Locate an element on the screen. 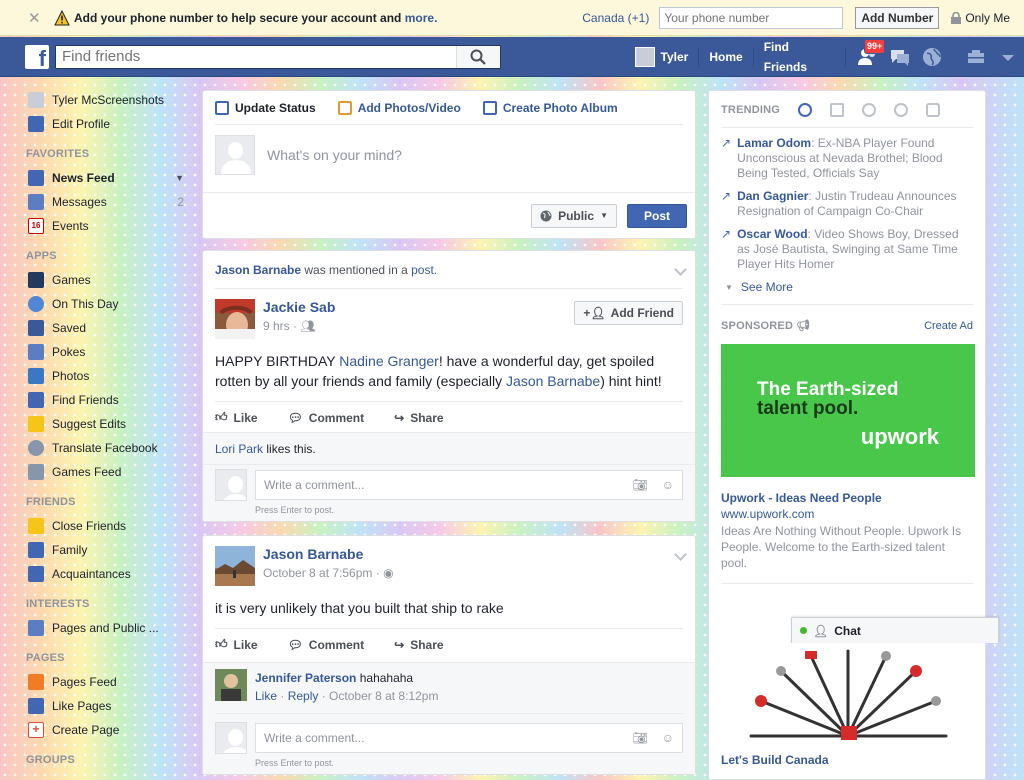  find-friends-link: Find Friends is located at coordinates (800, 57).